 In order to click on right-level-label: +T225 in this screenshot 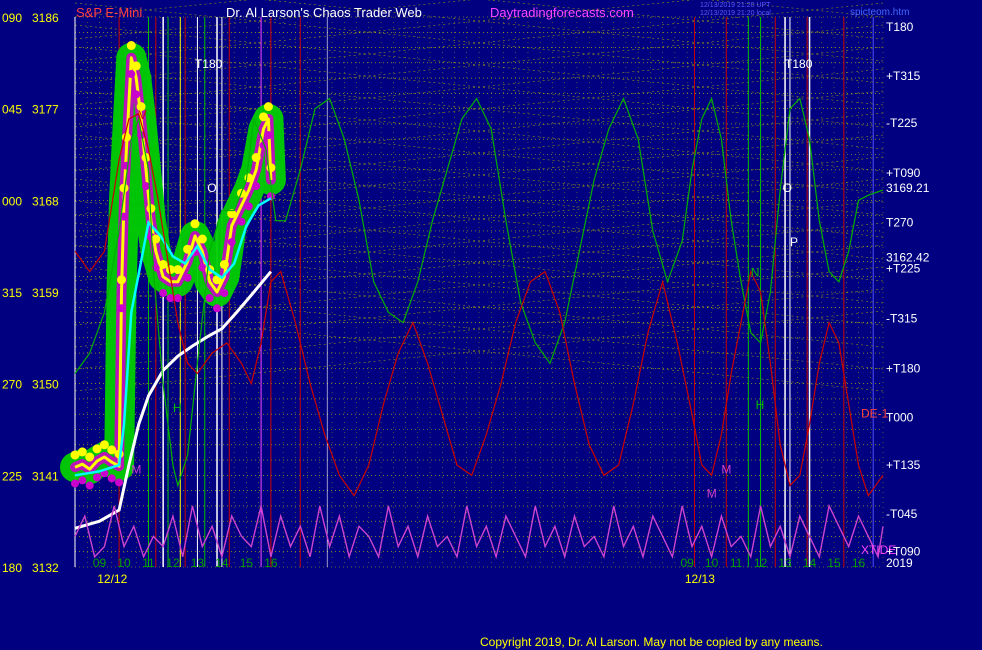, I will do `click(903, 269)`.